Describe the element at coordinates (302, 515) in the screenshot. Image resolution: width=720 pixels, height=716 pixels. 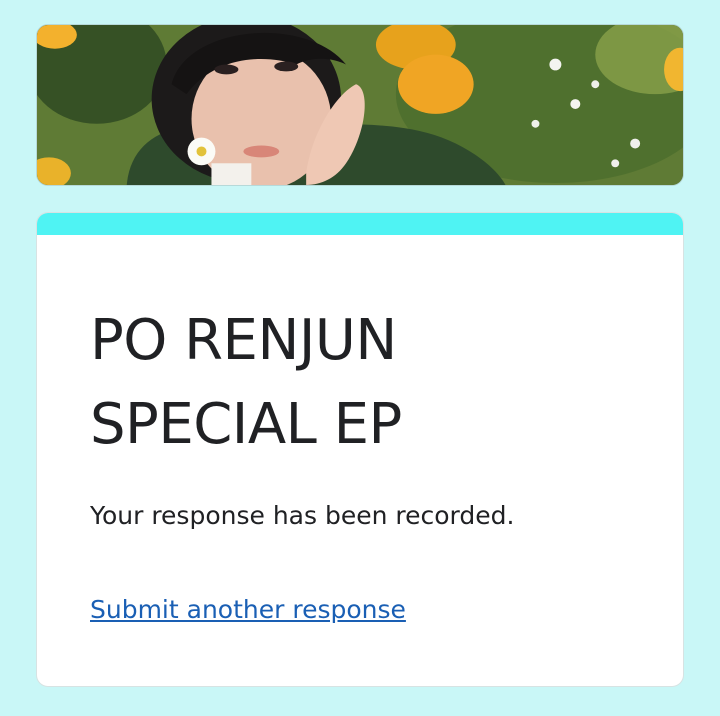
I see `confirmation-message: Your response has been recorded.` at that location.